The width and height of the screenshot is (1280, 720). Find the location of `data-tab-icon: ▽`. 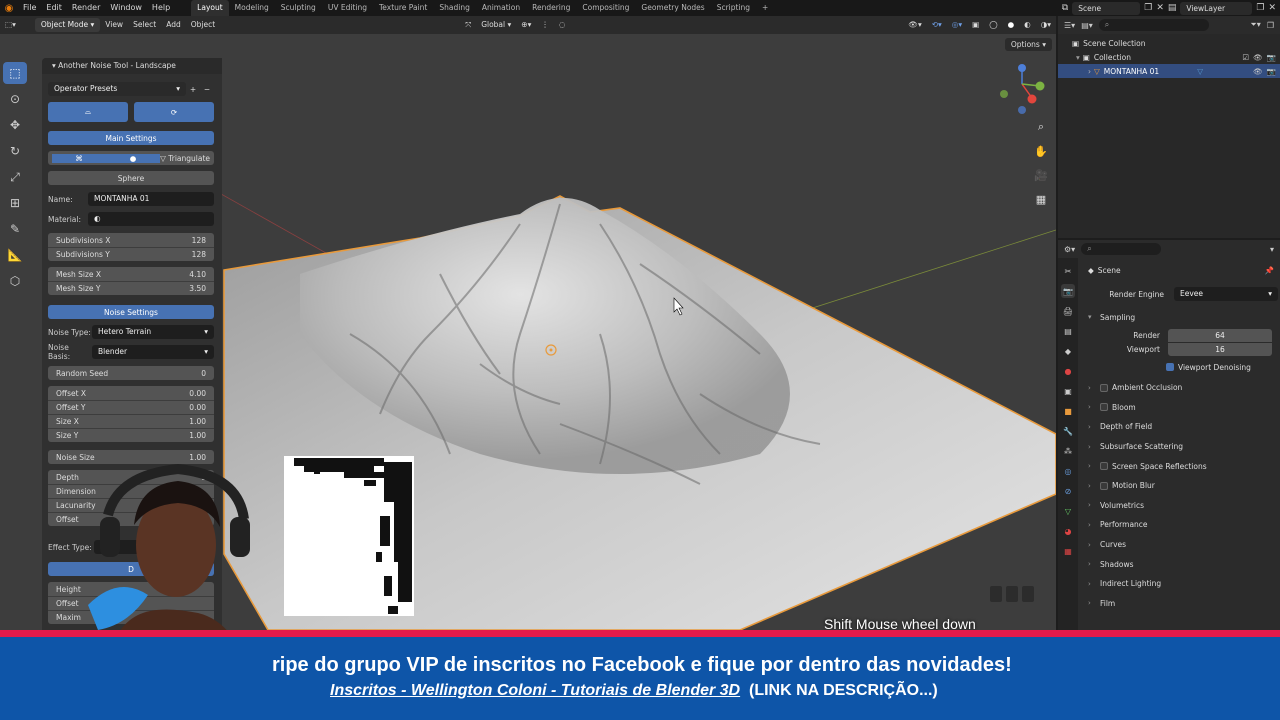

data-tab-icon: ▽ is located at coordinates (1068, 511).